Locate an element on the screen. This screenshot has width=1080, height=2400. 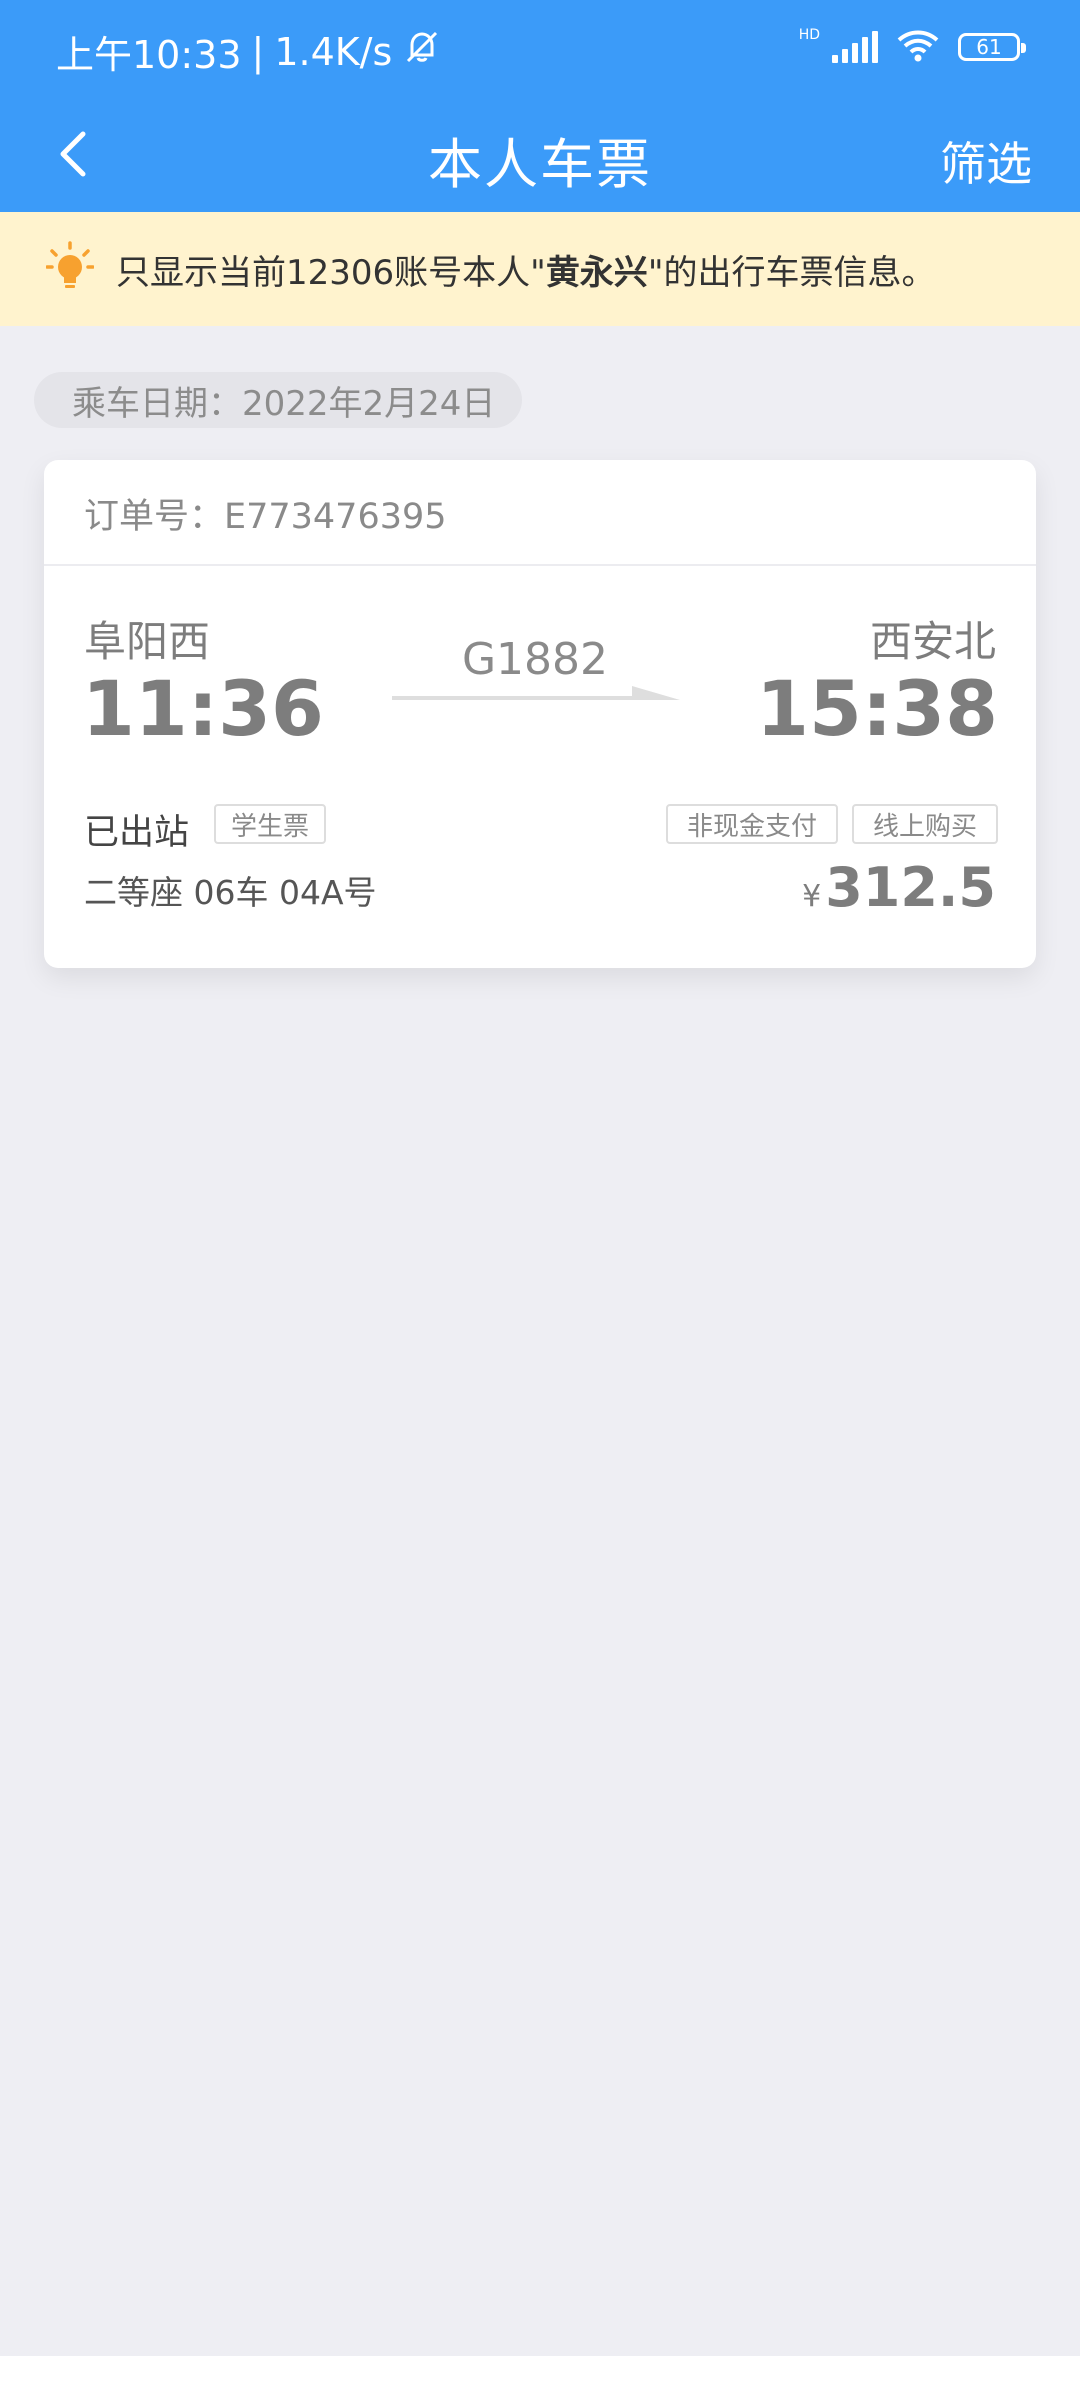
notice-suffix: "的出行车票信息。 is located at coordinates (791, 272).